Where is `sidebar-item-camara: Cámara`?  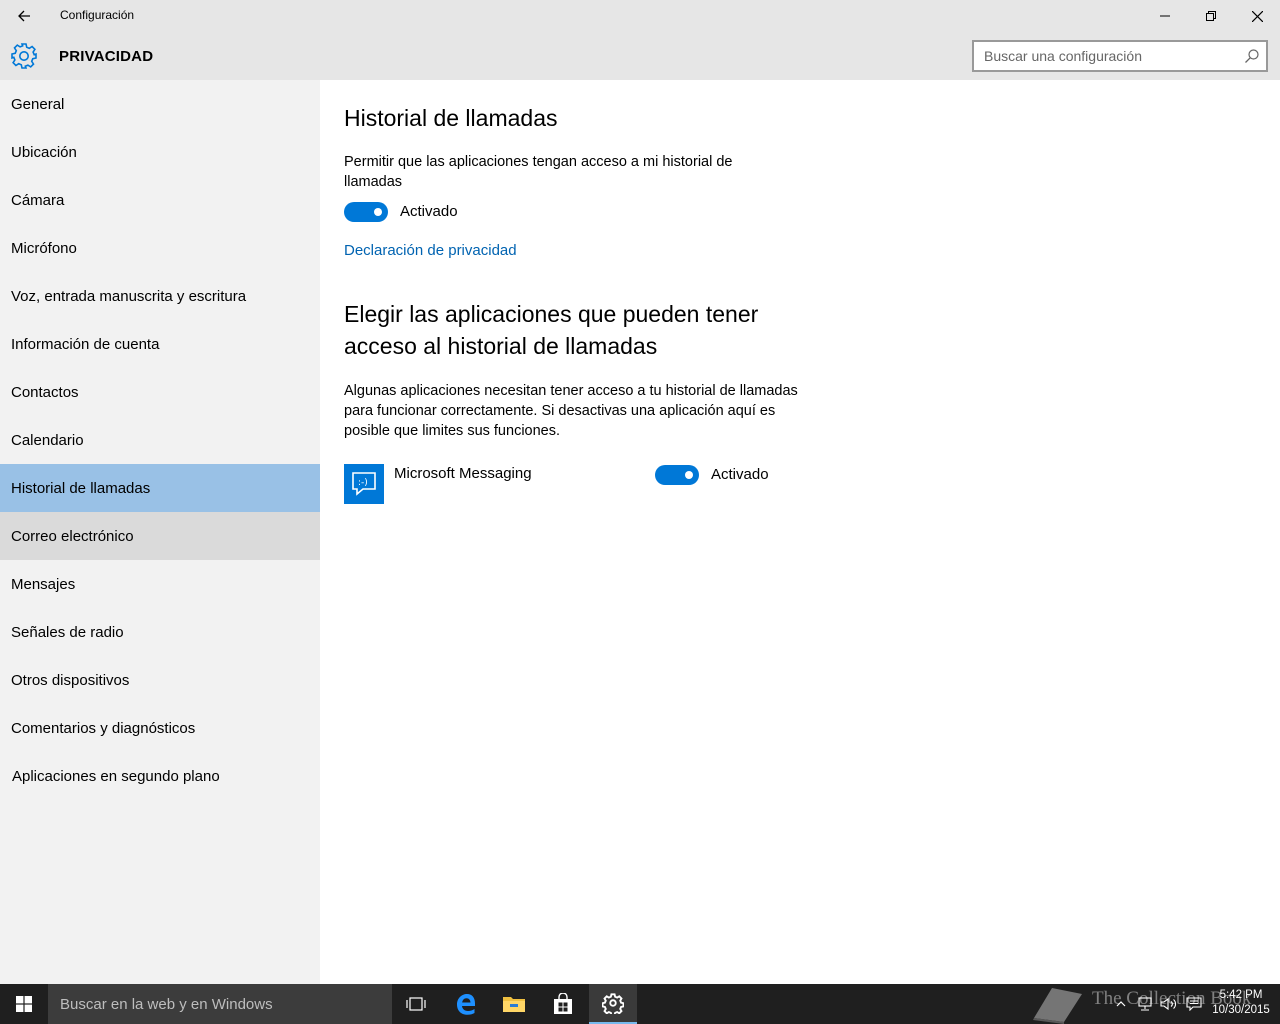
sidebar-item-camara: Cámara is located at coordinates (160, 200).